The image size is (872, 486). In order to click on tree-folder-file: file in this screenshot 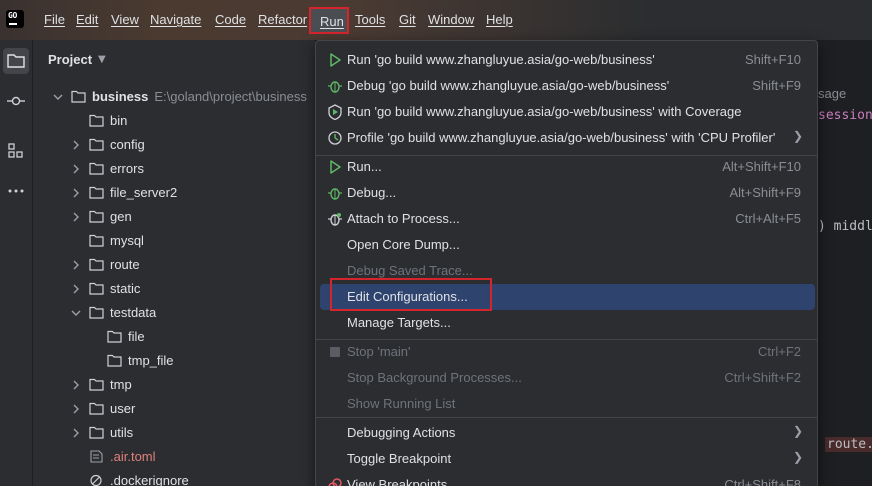, I will do `click(174, 337)`.